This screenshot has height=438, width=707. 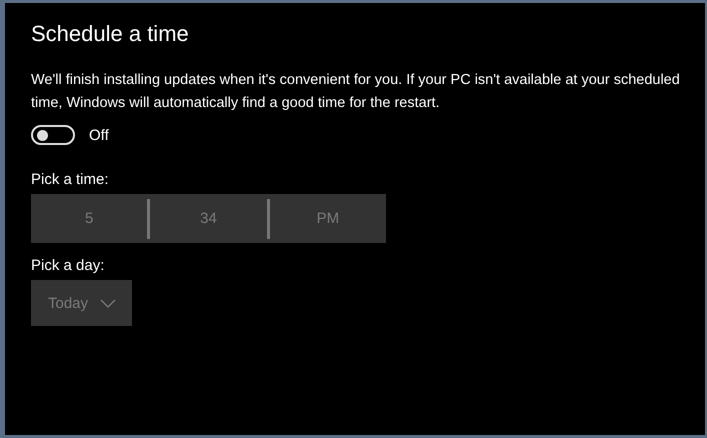 What do you see at coordinates (108, 303) in the screenshot?
I see `chevron-down-icon` at bounding box center [108, 303].